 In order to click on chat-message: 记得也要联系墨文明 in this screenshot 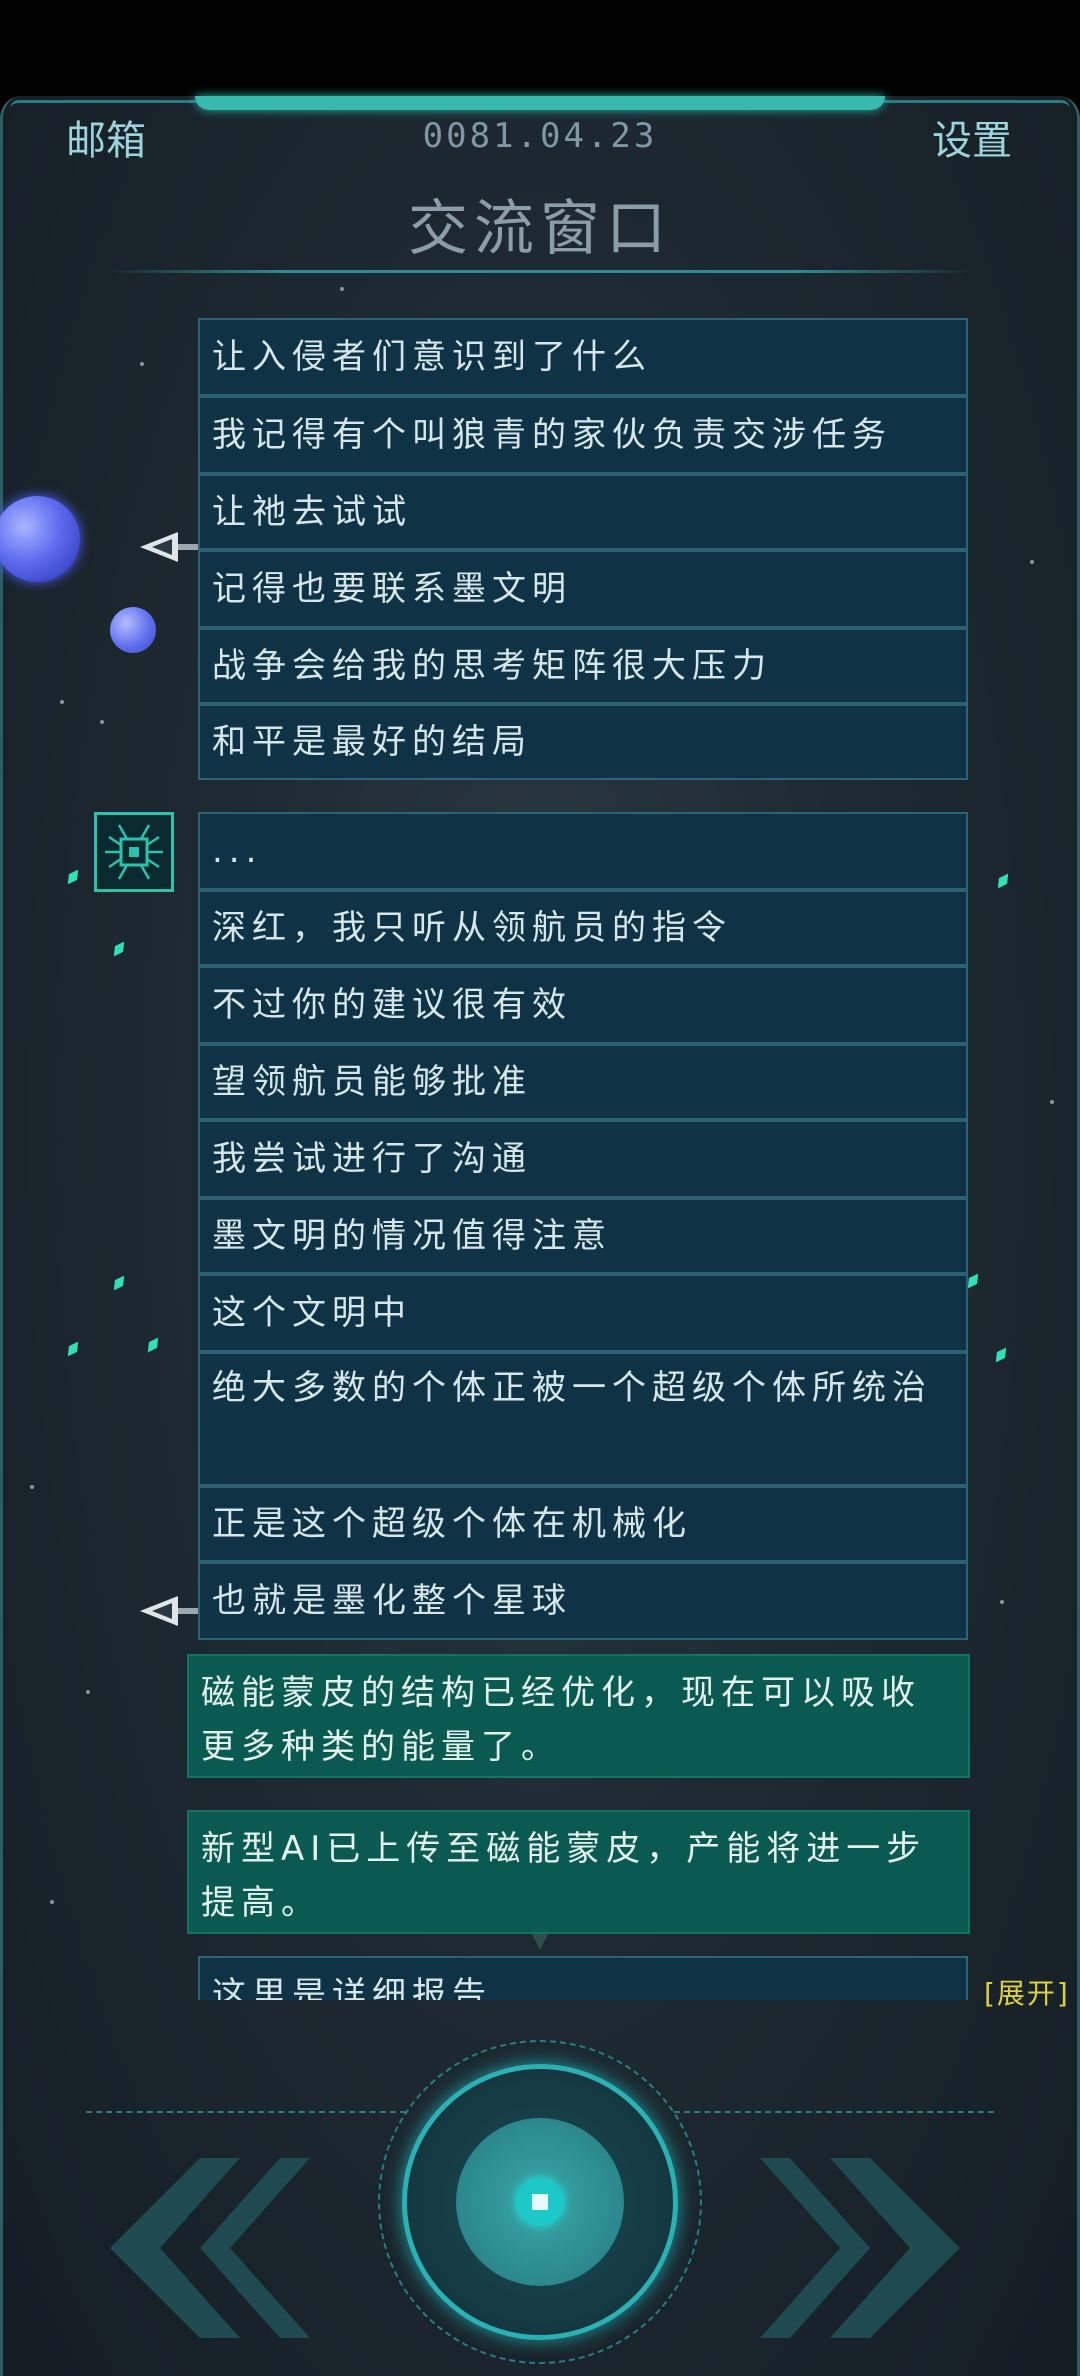, I will do `click(583, 589)`.